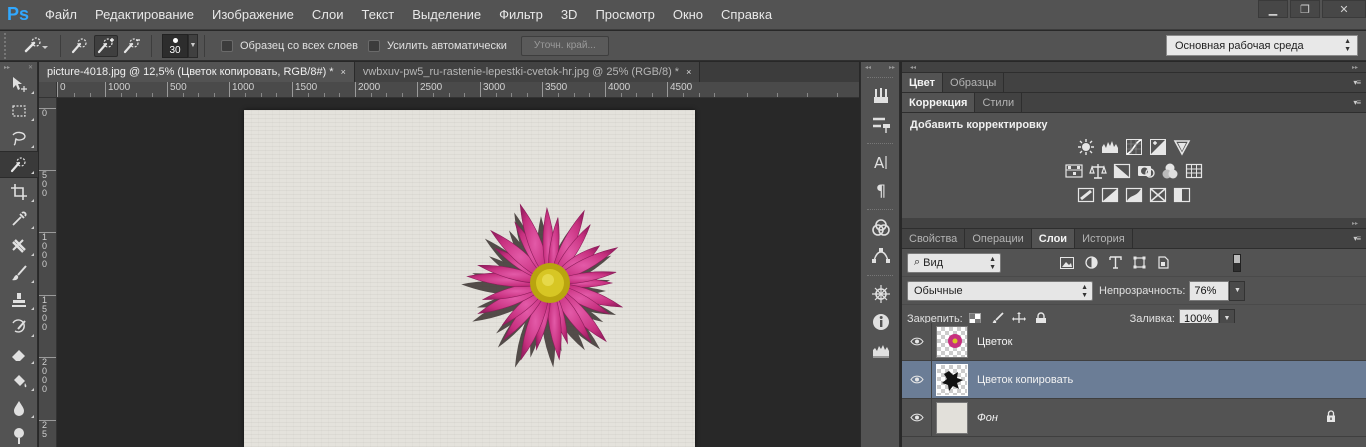 The height and width of the screenshot is (447, 1366). I want to click on eyedropper-tool, so click(19, 218).